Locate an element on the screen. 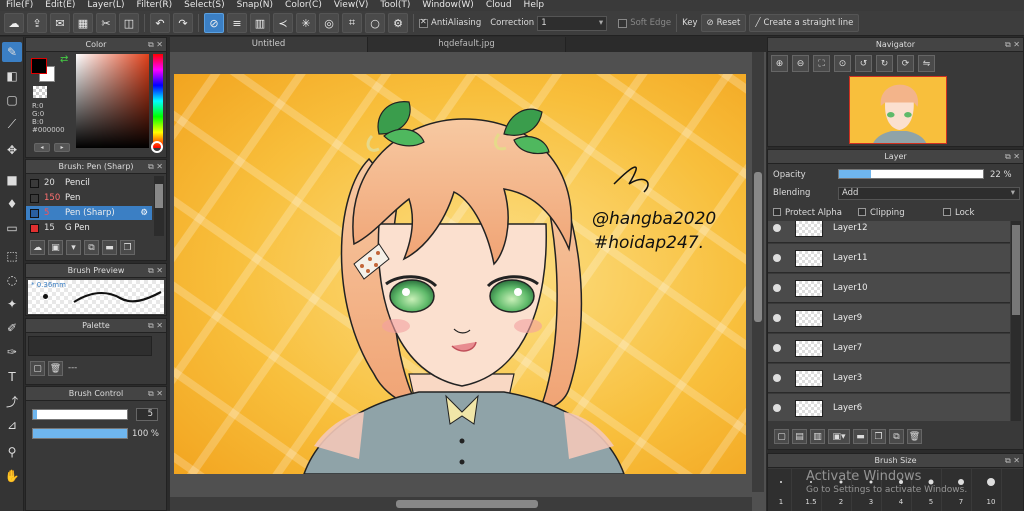 The height and width of the screenshot is (511, 1024). layer-row: Layer10 is located at coordinates (889, 288).